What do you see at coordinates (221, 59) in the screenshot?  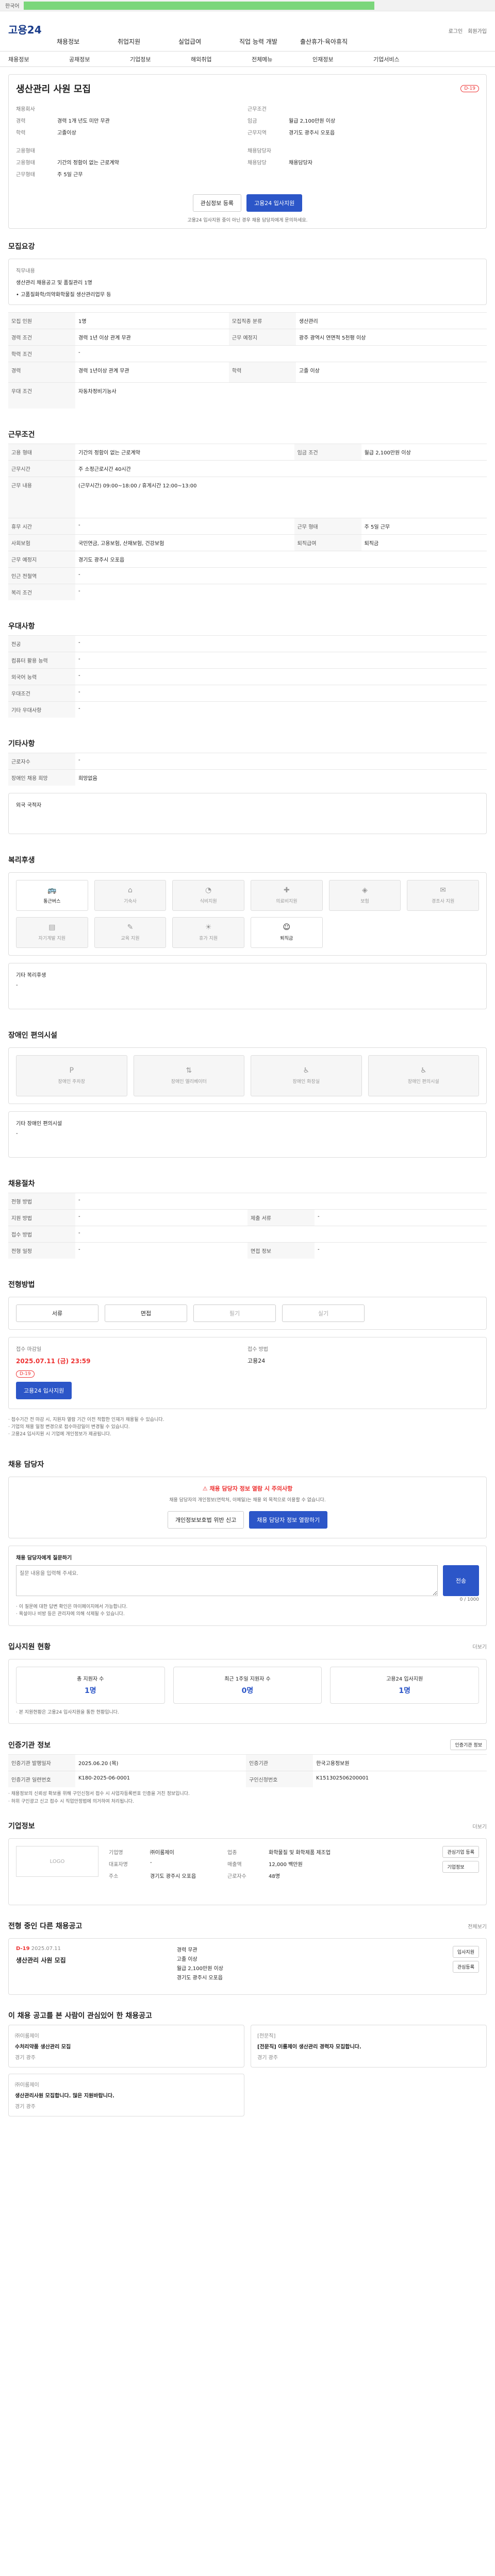 I see `subnav-overseas: 해외취업` at bounding box center [221, 59].